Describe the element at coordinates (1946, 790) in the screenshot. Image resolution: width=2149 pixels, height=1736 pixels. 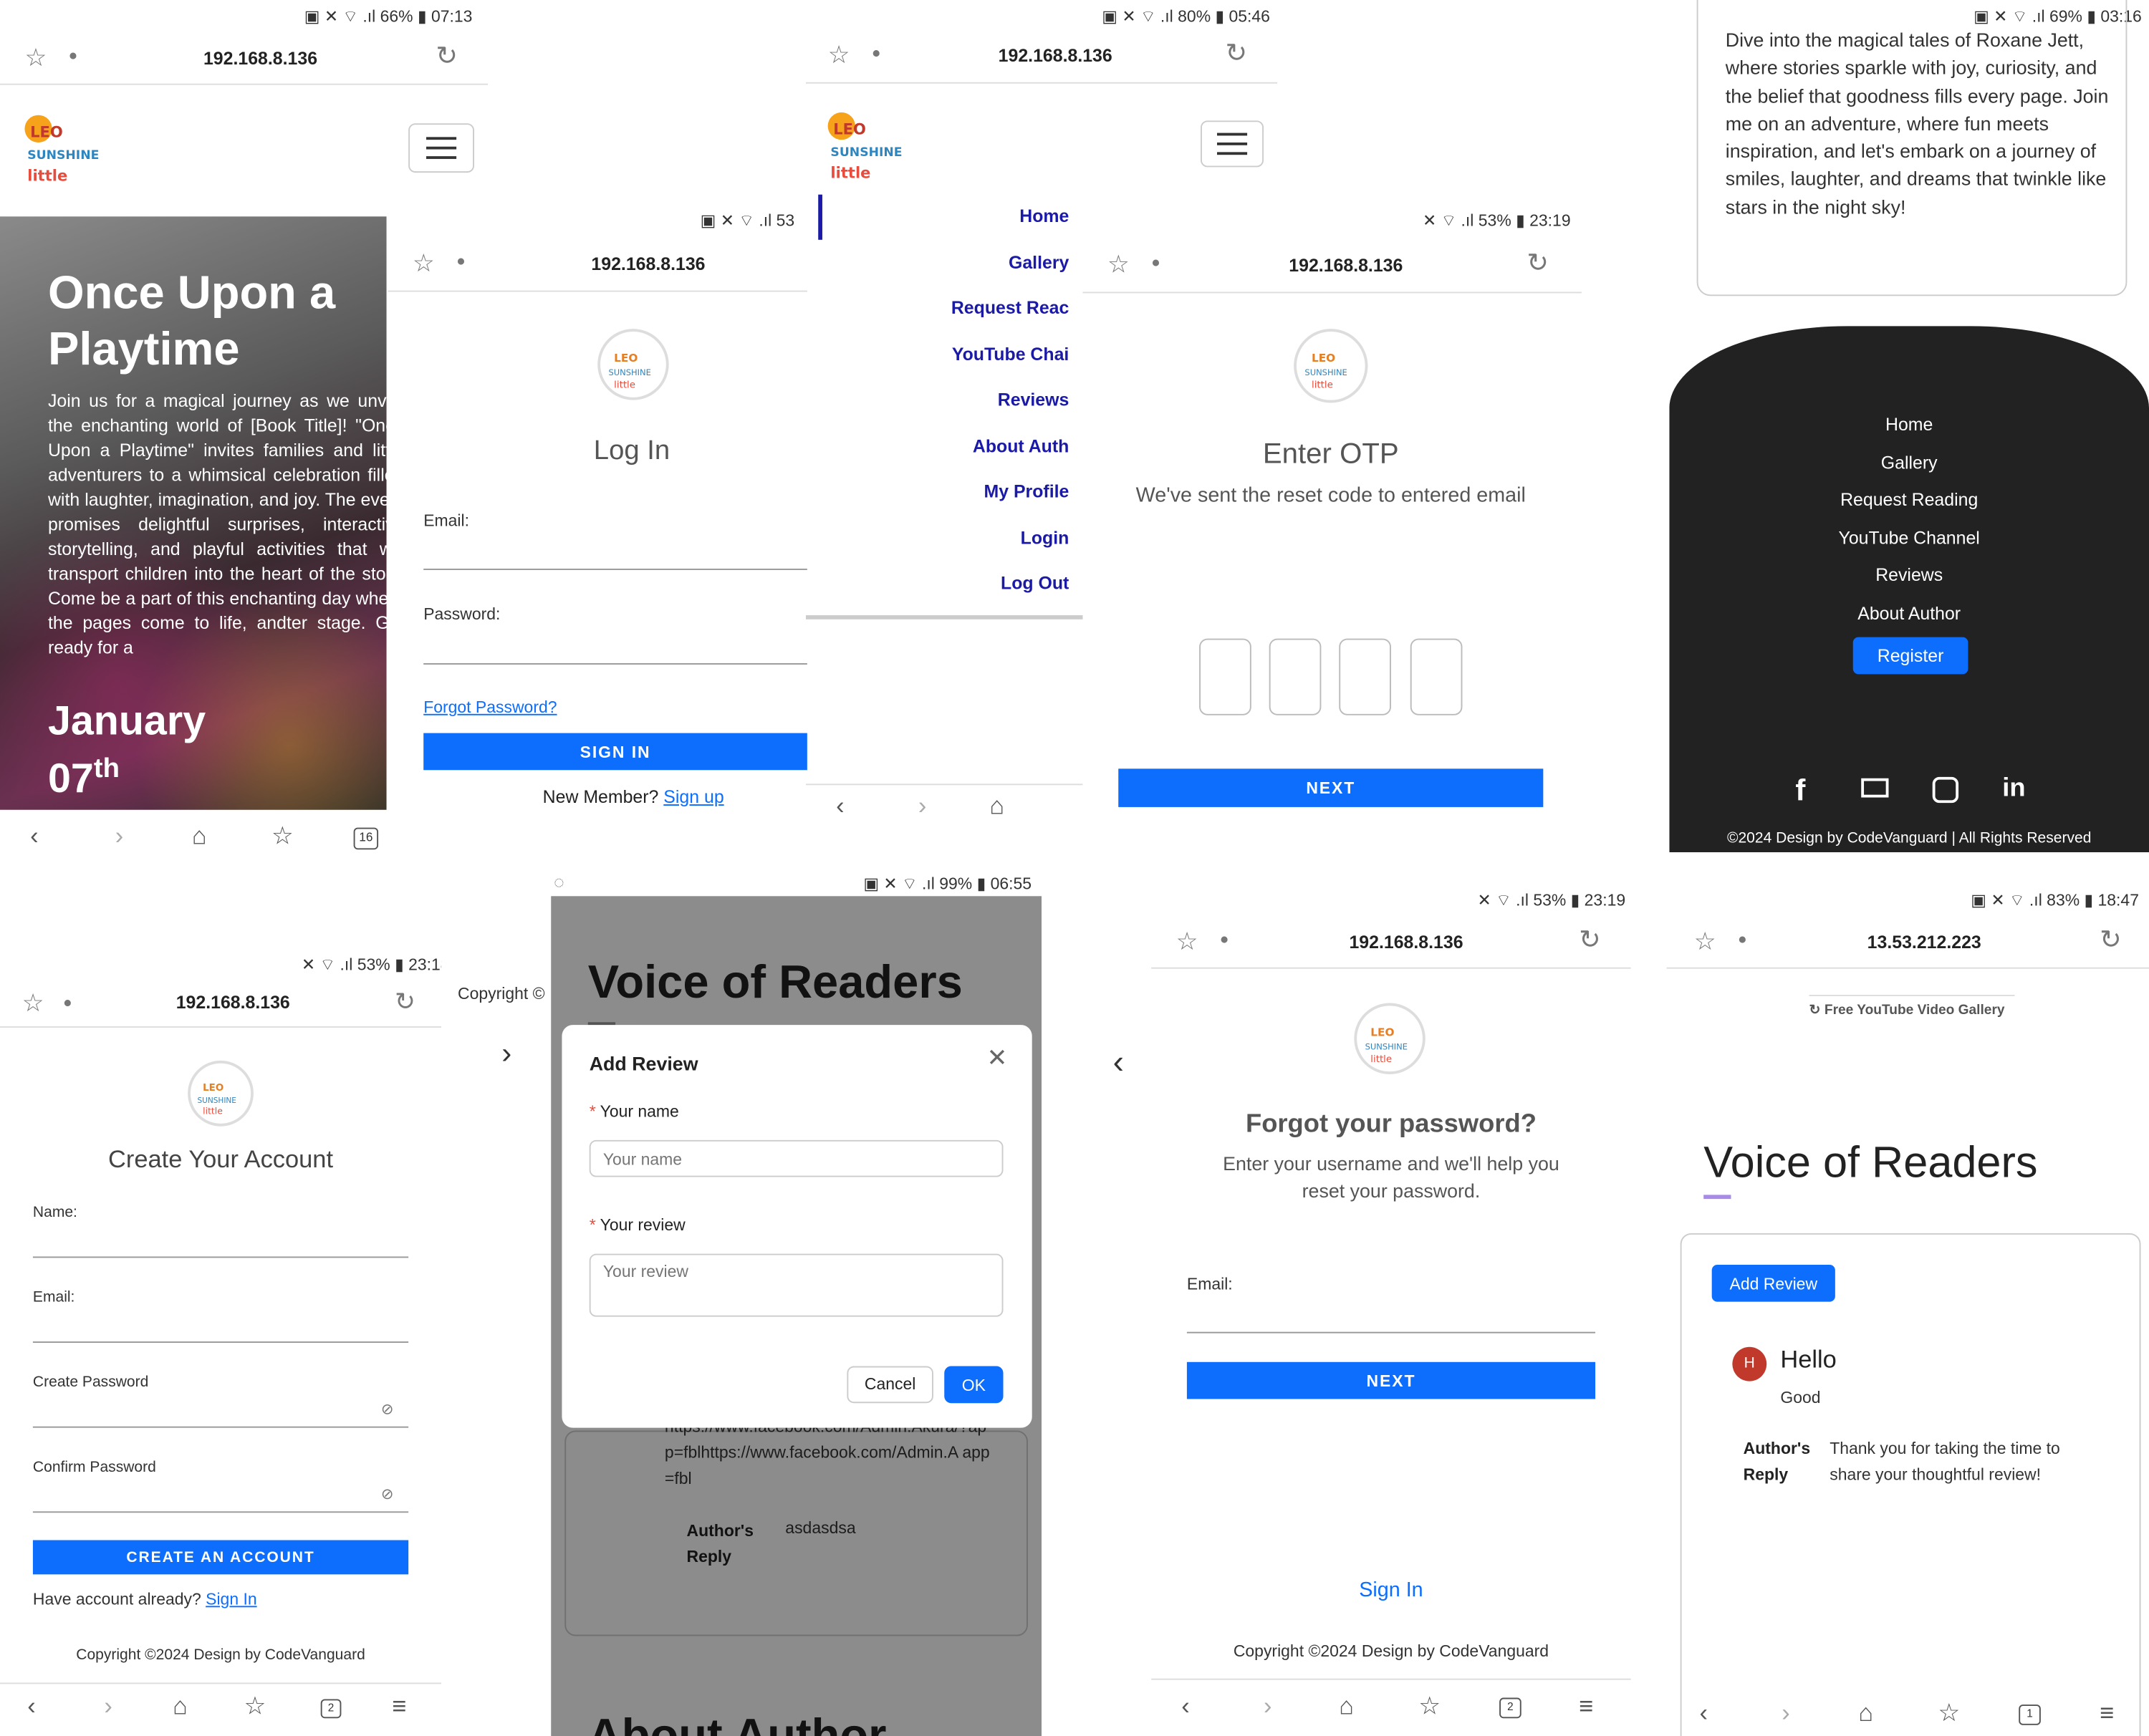
I see `instagram-icon` at that location.